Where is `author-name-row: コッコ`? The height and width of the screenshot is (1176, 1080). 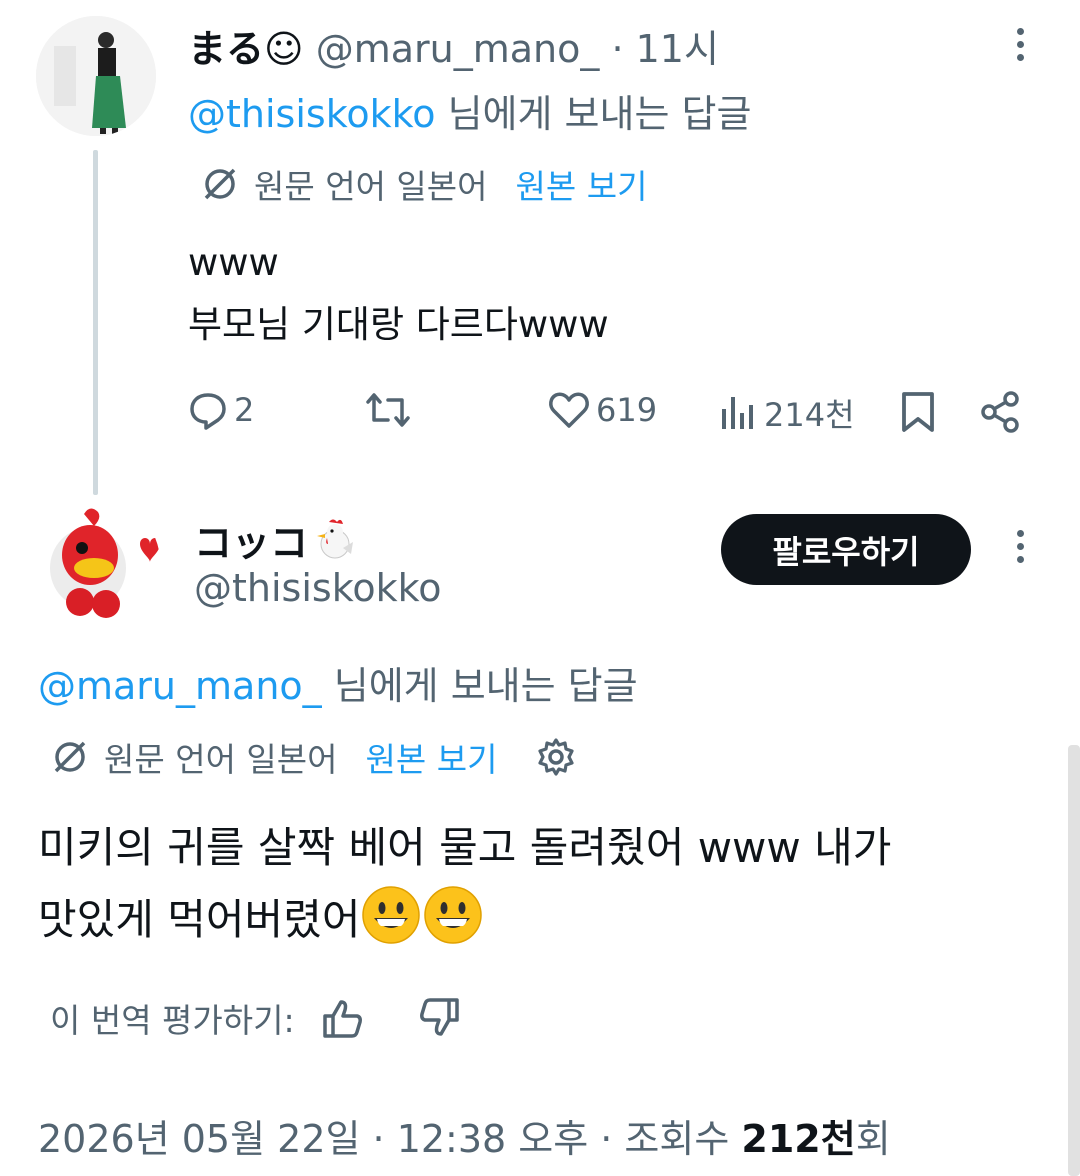 author-name-row: コッコ is located at coordinates (276, 539).